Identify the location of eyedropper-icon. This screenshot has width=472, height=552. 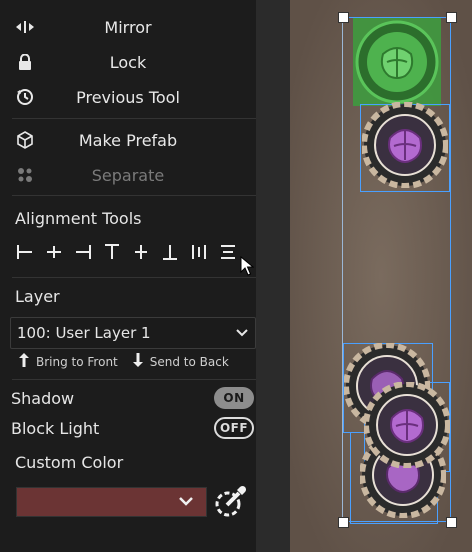
(231, 503).